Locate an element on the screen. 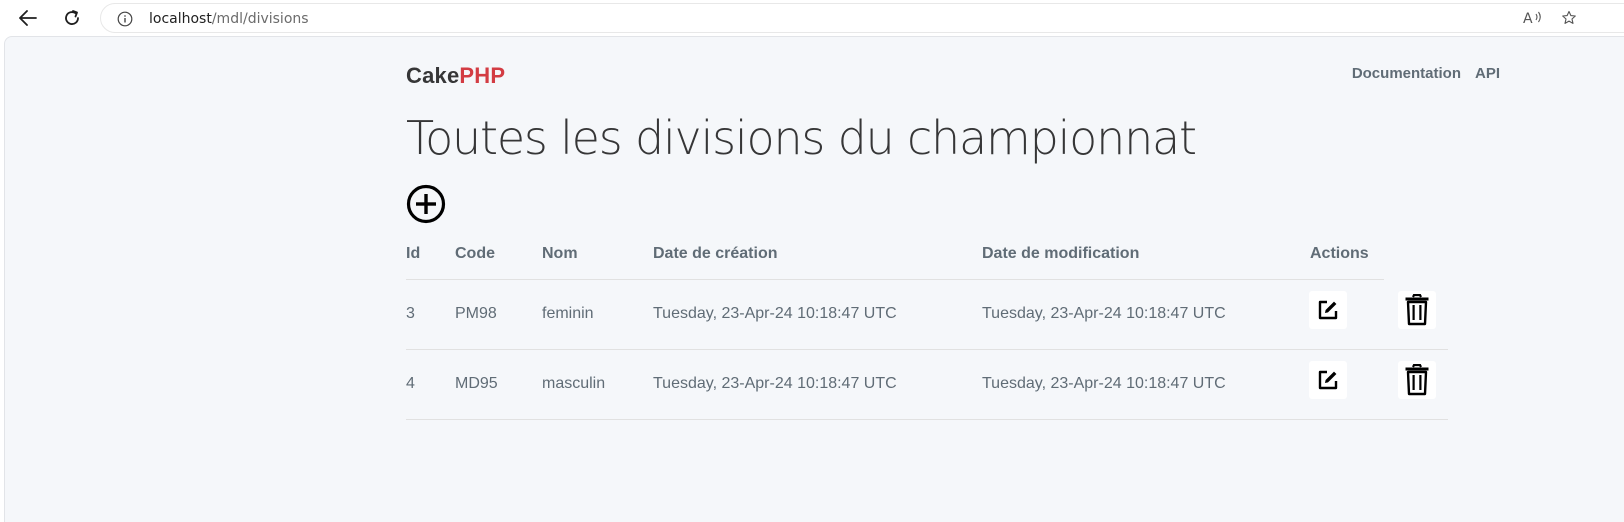 The height and width of the screenshot is (522, 1624). cell-id: 4 is located at coordinates (410, 383).